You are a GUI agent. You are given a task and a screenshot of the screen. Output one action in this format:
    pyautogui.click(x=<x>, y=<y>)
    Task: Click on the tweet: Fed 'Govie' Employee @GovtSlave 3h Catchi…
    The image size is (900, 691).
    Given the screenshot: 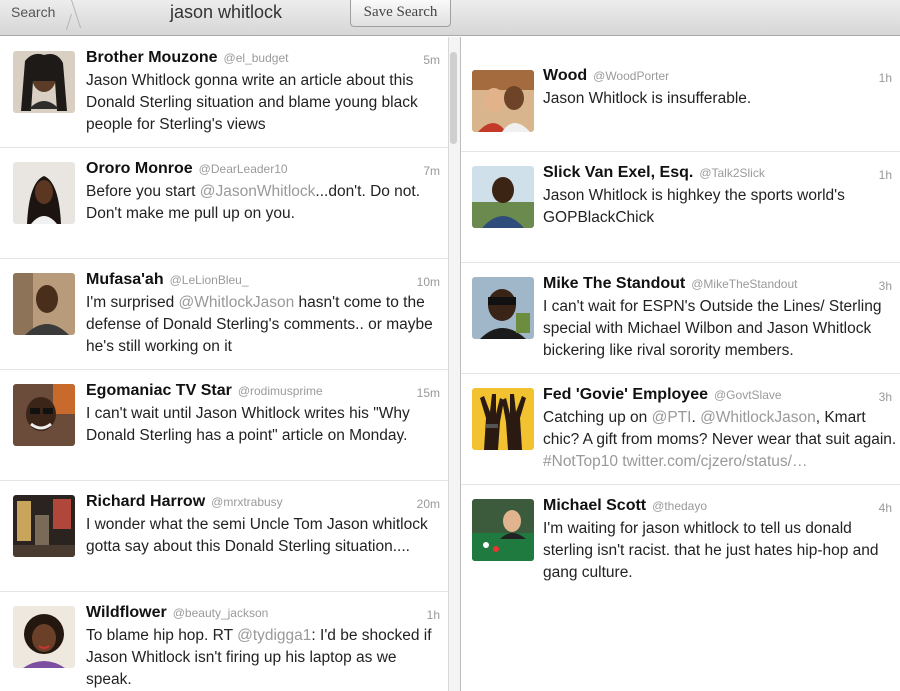 What is the action you would take?
    pyautogui.click(x=680, y=429)
    